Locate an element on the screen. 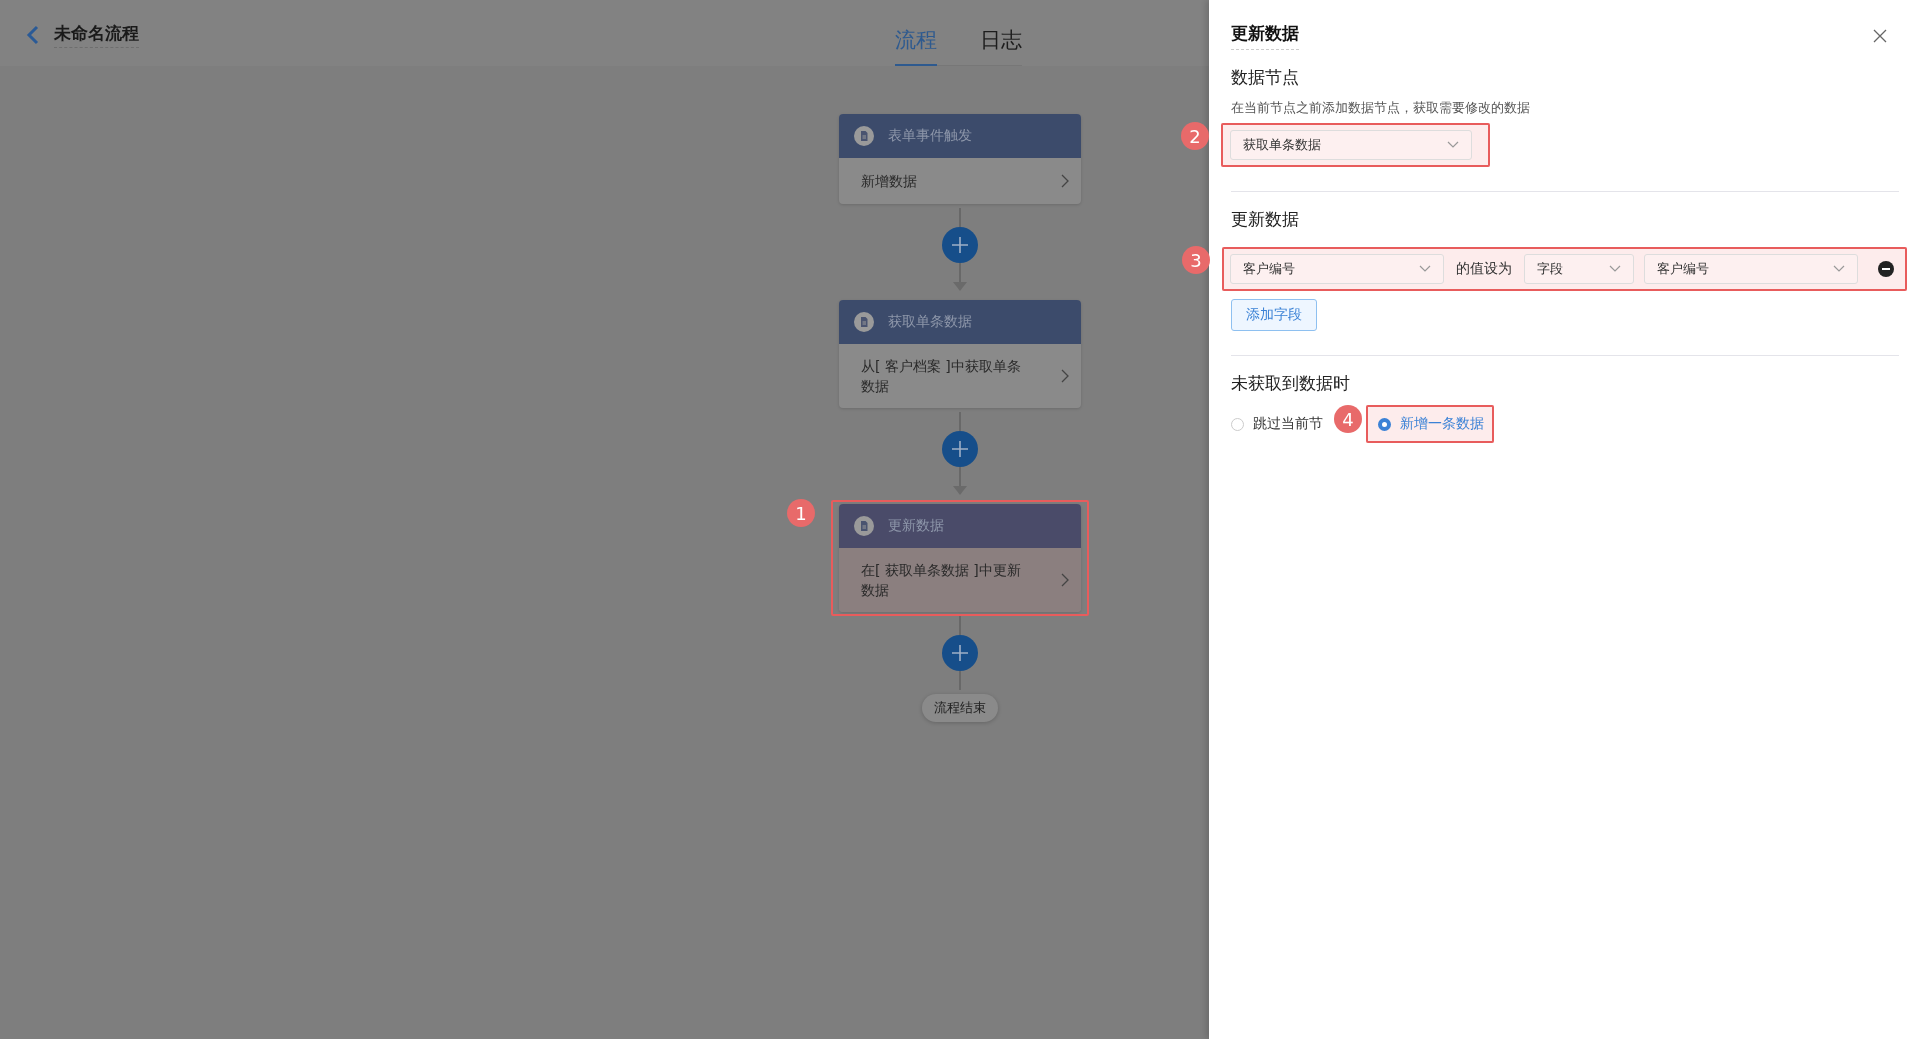 The image size is (1921, 1039). callout-badge: 1 is located at coordinates (801, 513).